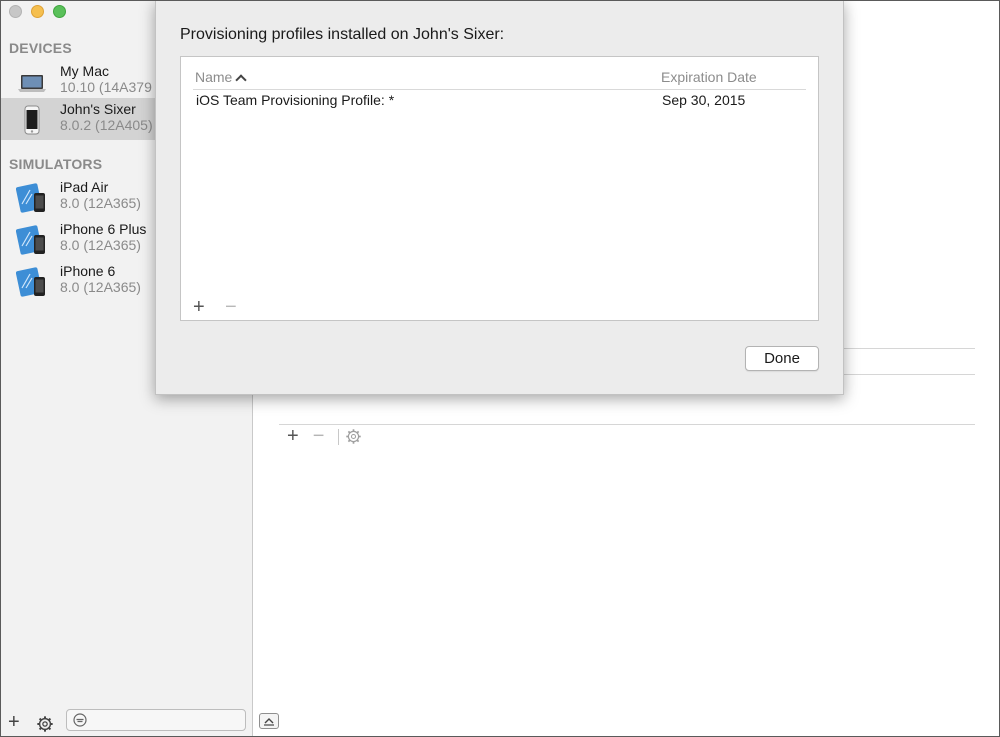 Image resolution: width=1000 pixels, height=737 pixels. I want to click on device-os-version: 10.10 (14A379, so click(106, 87).